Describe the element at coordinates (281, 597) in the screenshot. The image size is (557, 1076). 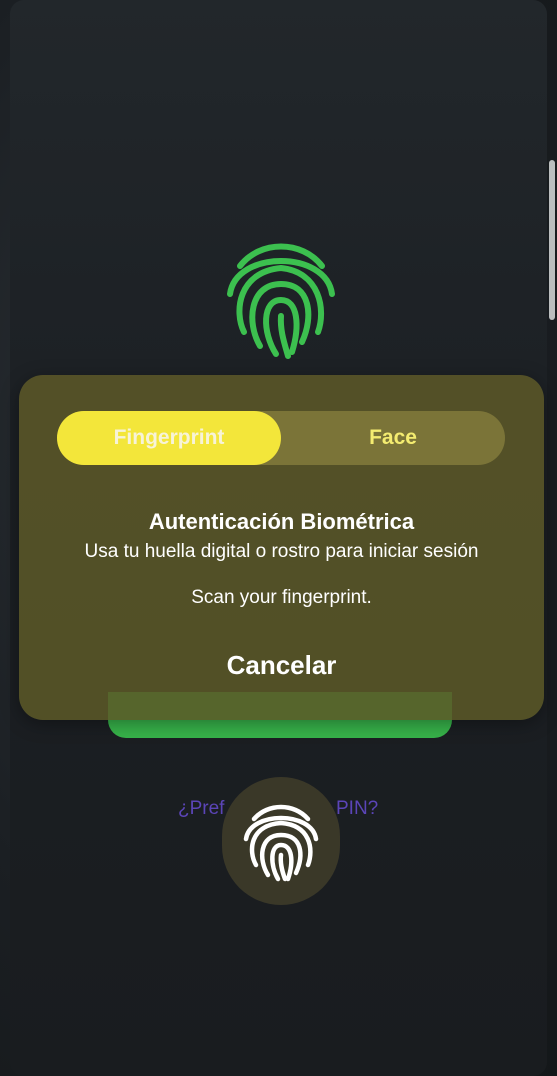
I see `scan-status: Scan your fingerprint.` at that location.